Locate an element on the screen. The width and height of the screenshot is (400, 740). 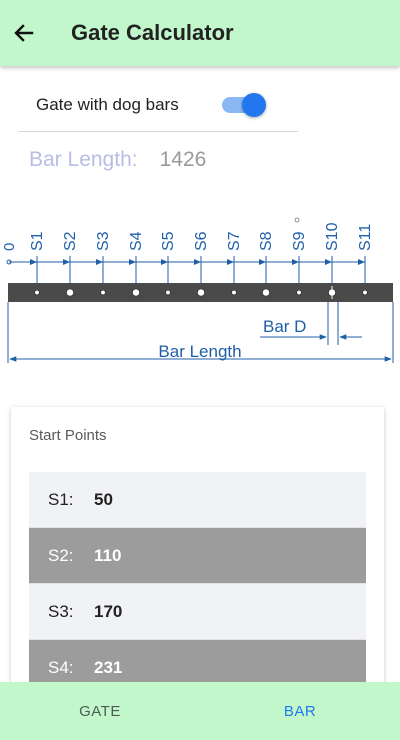
app-bar: Gate Calculator is located at coordinates (200, 33).